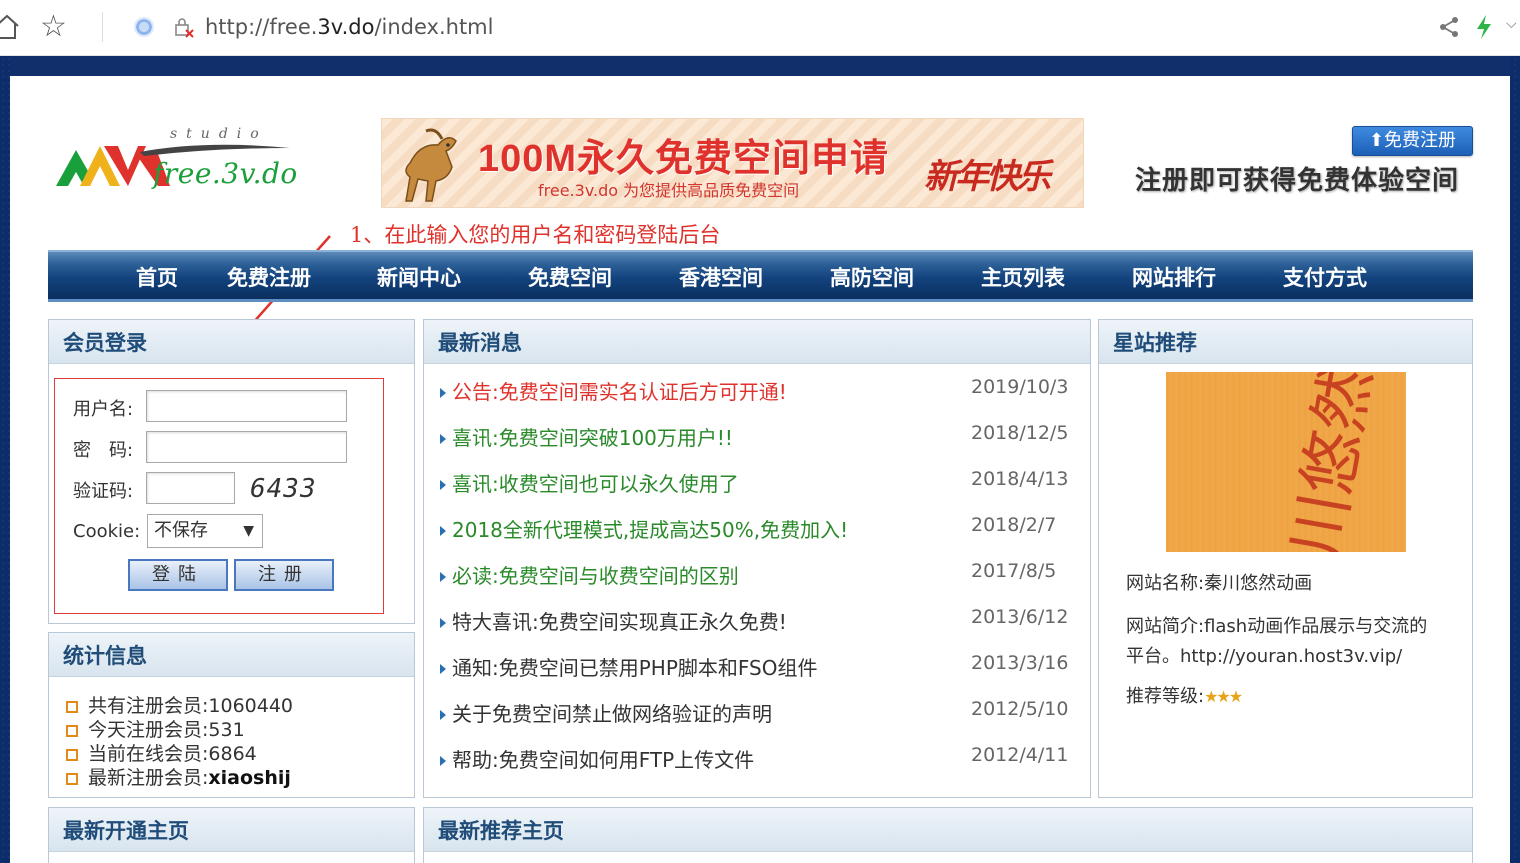  What do you see at coordinates (1020, 709) in the screenshot?
I see `news-date: 2012/5/10` at bounding box center [1020, 709].